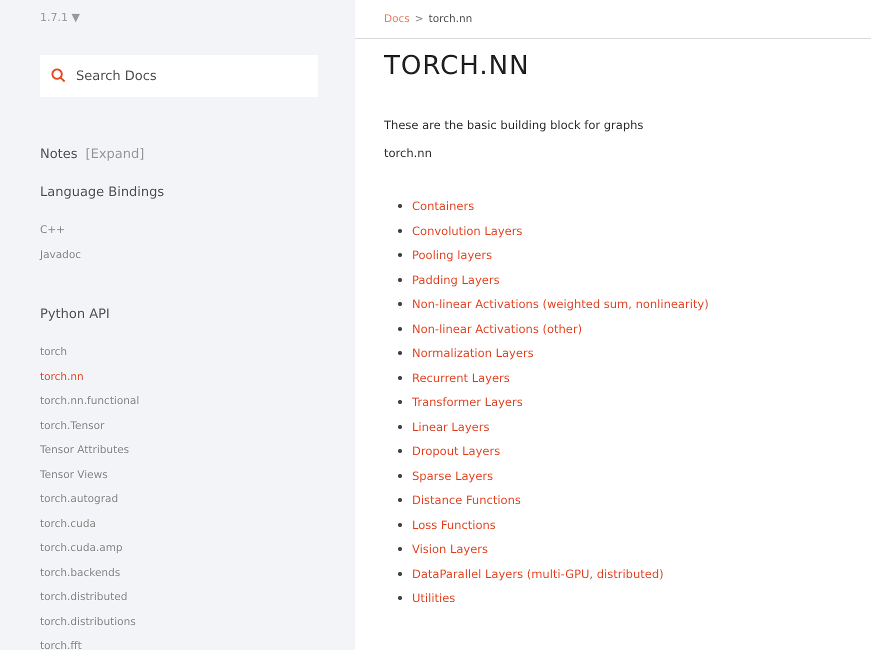  I want to click on section-link: Utilities, so click(434, 598).